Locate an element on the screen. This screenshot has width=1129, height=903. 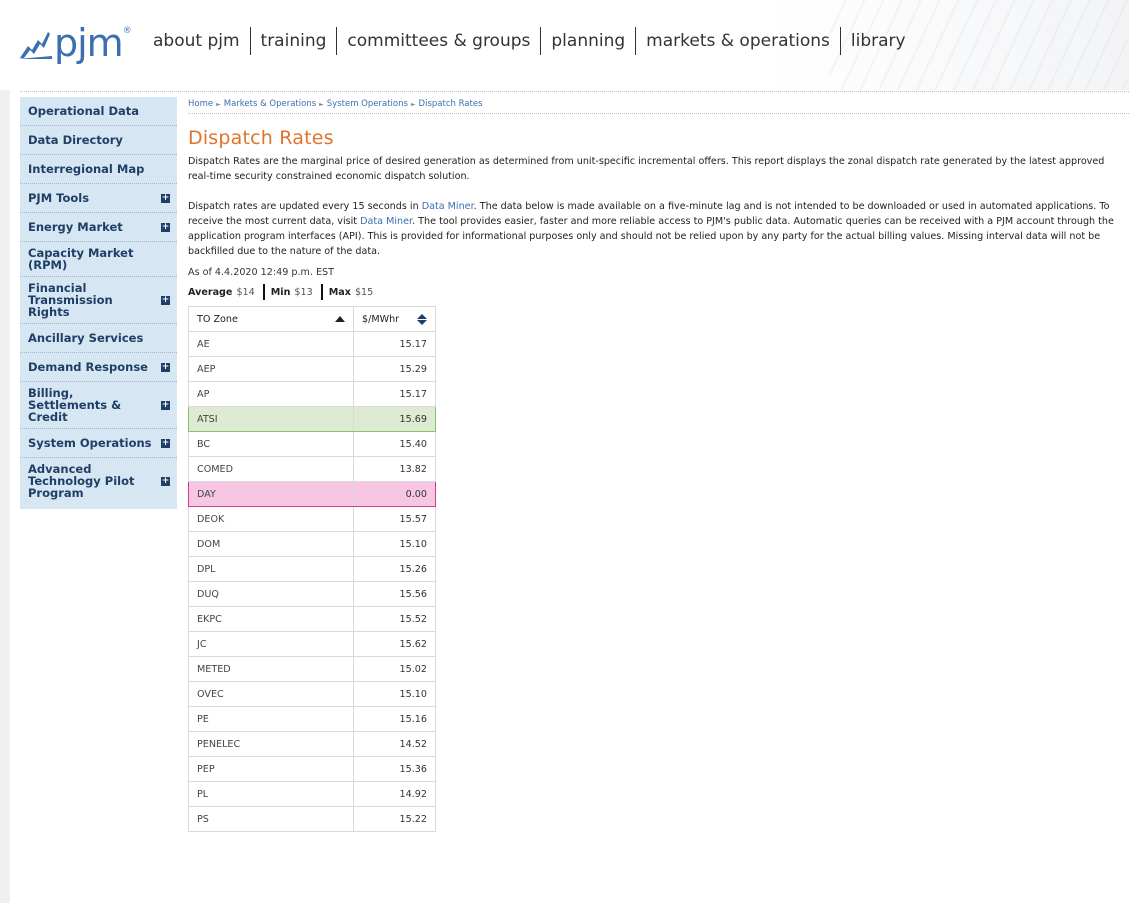
zone-cell: DEOK is located at coordinates (271, 519).